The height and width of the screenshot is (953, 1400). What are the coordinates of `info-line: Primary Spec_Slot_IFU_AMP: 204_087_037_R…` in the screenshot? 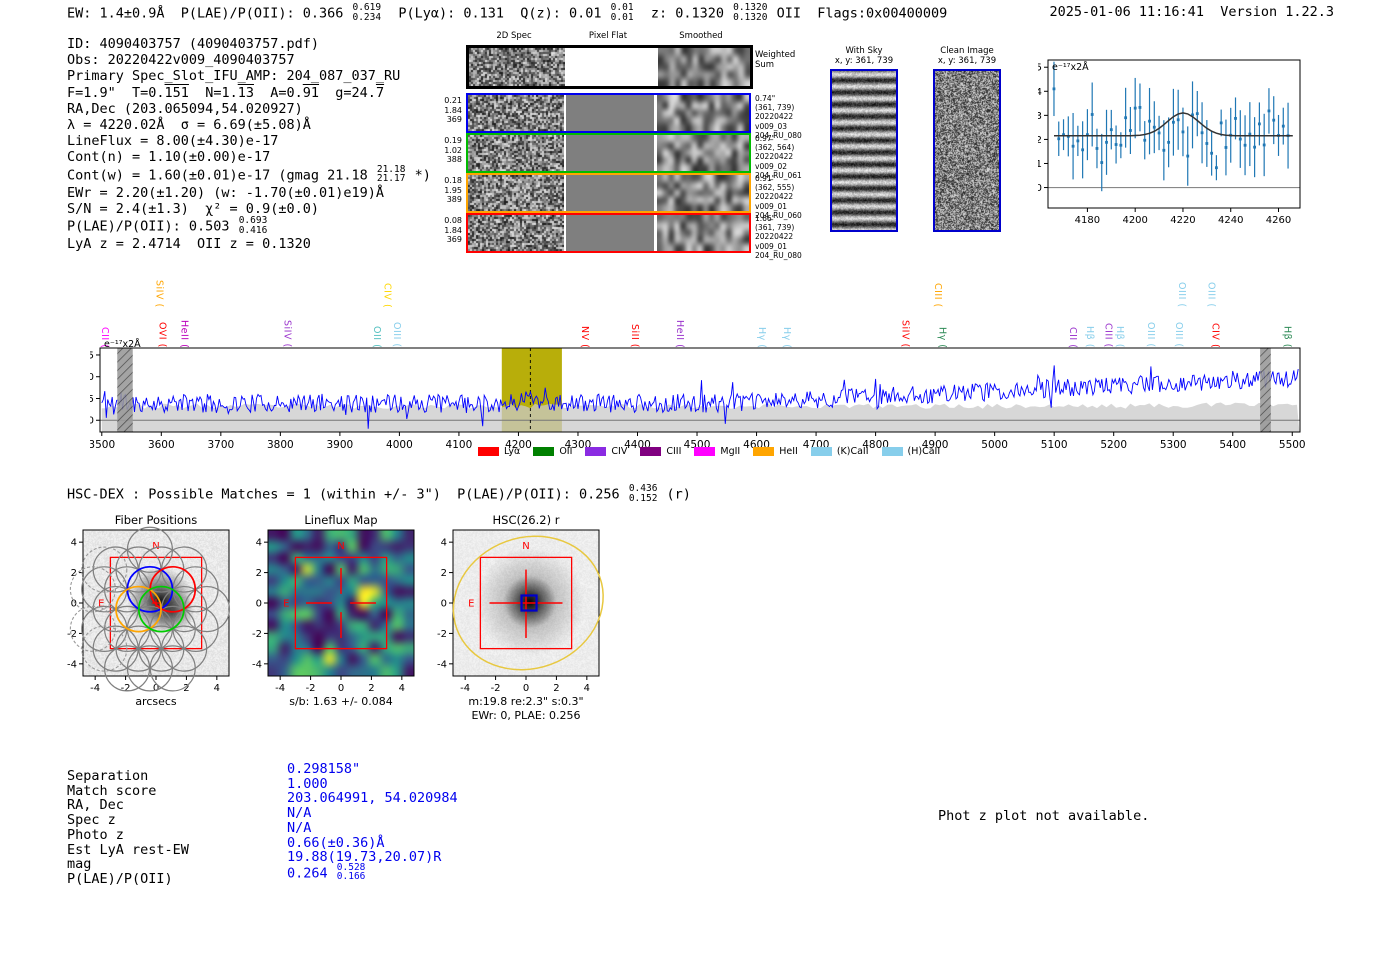 It's located at (234, 76).